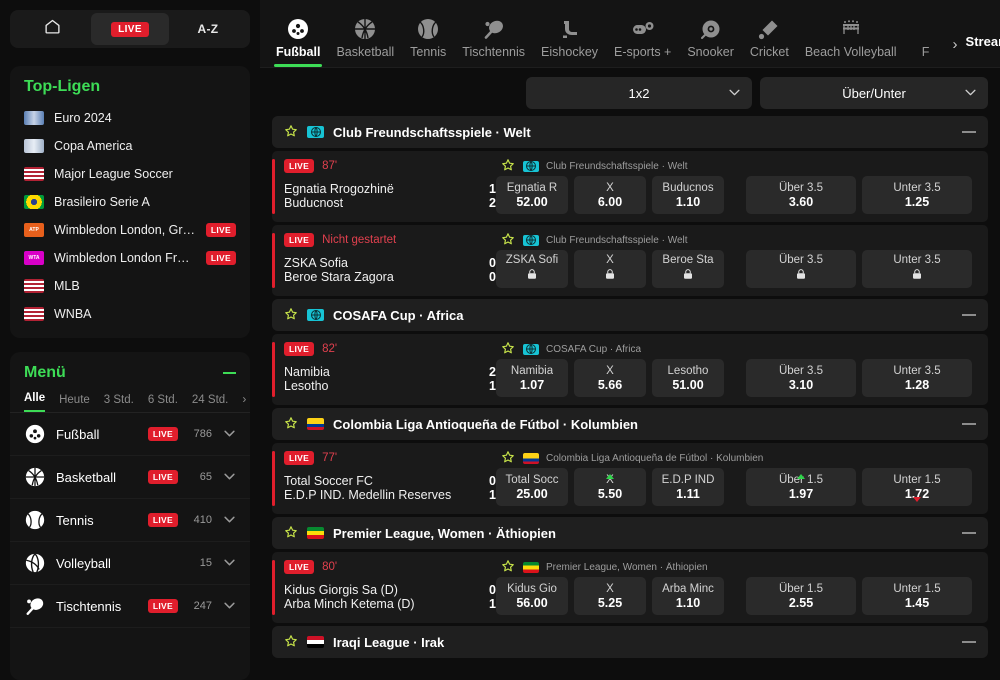 Image resolution: width=1000 pixels, height=680 pixels. What do you see at coordinates (569, 38) in the screenshot?
I see `sport-tab-eishockey: Eishockey` at bounding box center [569, 38].